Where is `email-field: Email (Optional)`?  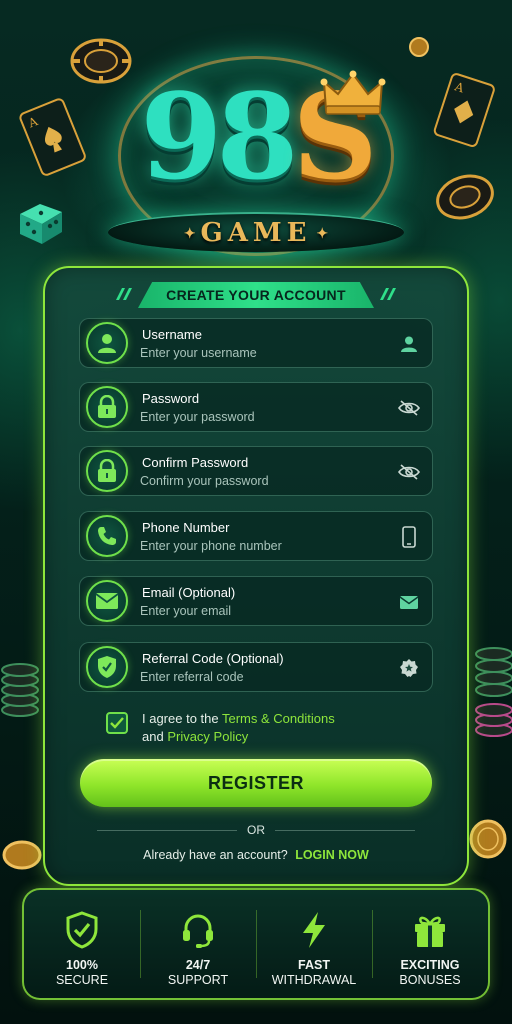 email-field: Email (Optional) is located at coordinates (256, 601).